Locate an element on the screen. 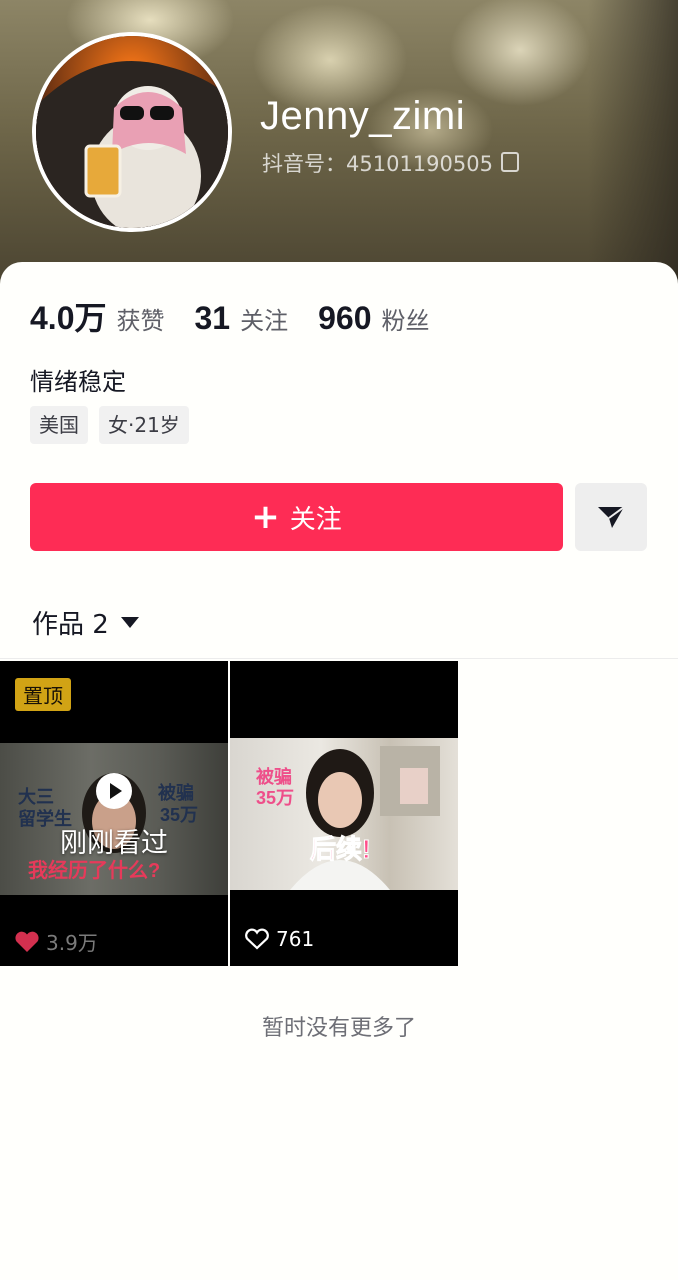  thumbnail-art: 大三 留学生 被骗 35万 我经历了什么? is located at coordinates (108, 827).